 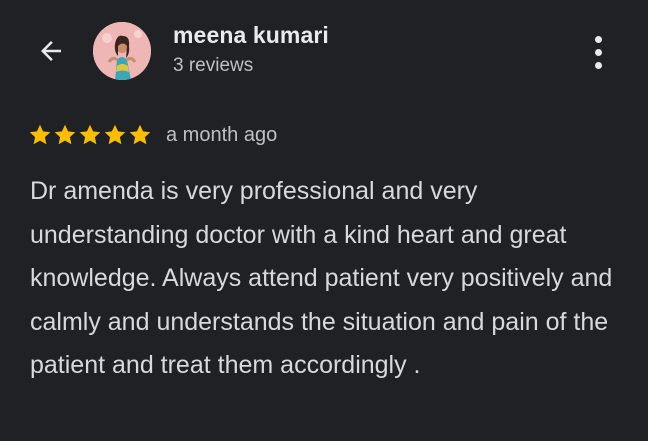 What do you see at coordinates (598, 39) in the screenshot?
I see `more-vert-icon` at bounding box center [598, 39].